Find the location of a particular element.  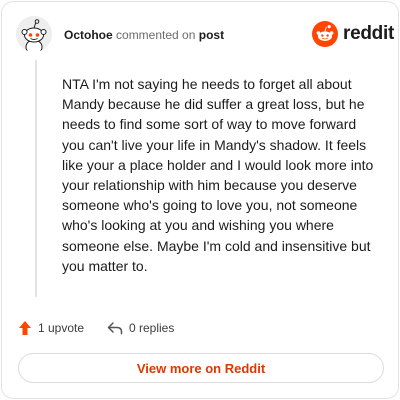

author-name: Octohoe is located at coordinates (88, 35).